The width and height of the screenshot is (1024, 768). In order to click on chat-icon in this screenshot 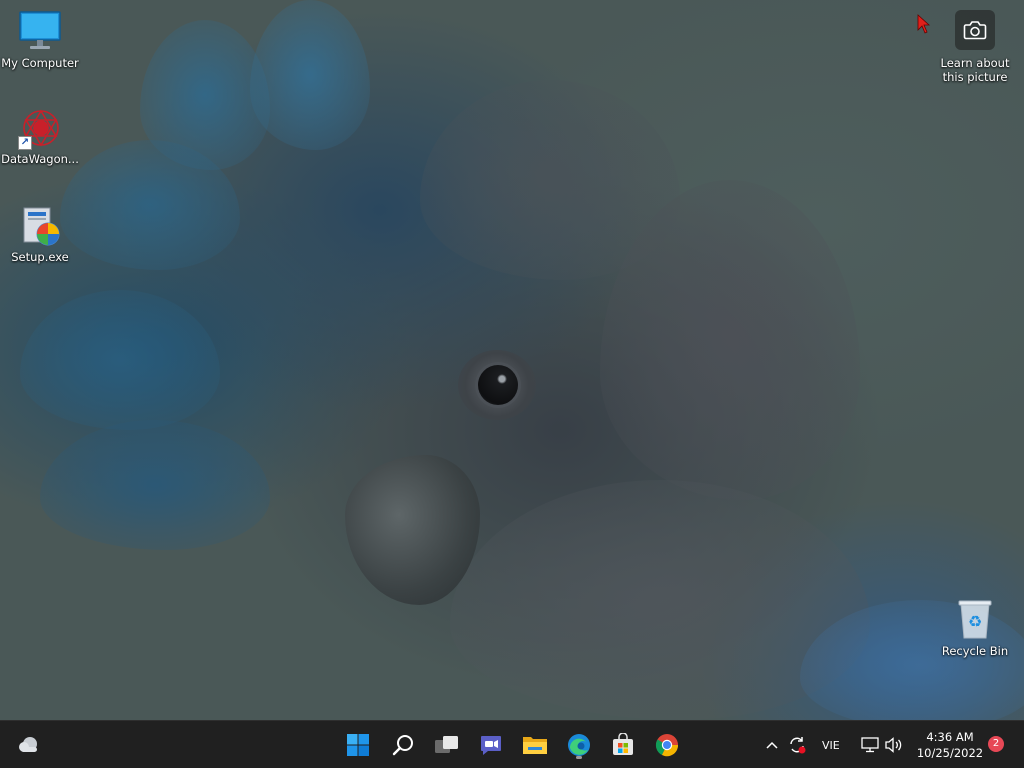, I will do `click(491, 745)`.